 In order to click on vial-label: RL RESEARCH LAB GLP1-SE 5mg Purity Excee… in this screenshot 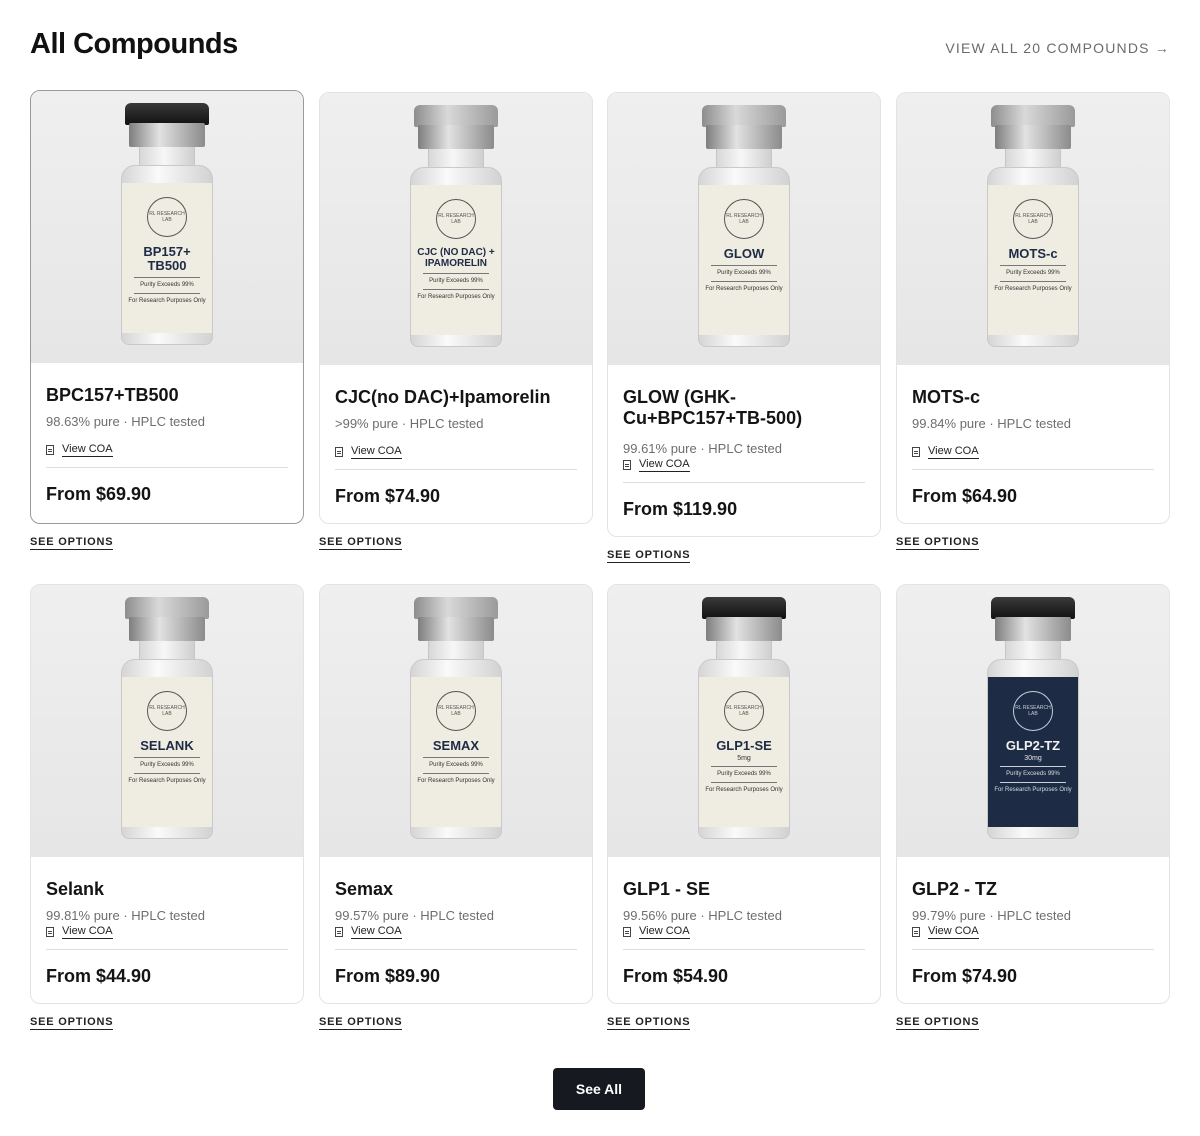, I will do `click(744, 752)`.